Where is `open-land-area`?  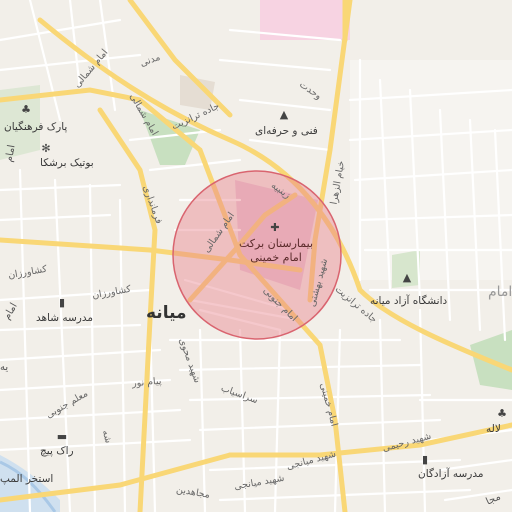
open-land-area is located at coordinates (431, 170).